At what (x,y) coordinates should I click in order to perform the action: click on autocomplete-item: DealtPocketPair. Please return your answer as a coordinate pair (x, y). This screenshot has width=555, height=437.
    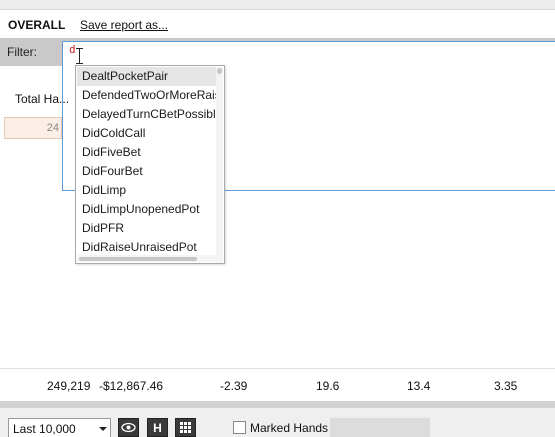
    Looking at the image, I should click on (147, 76).